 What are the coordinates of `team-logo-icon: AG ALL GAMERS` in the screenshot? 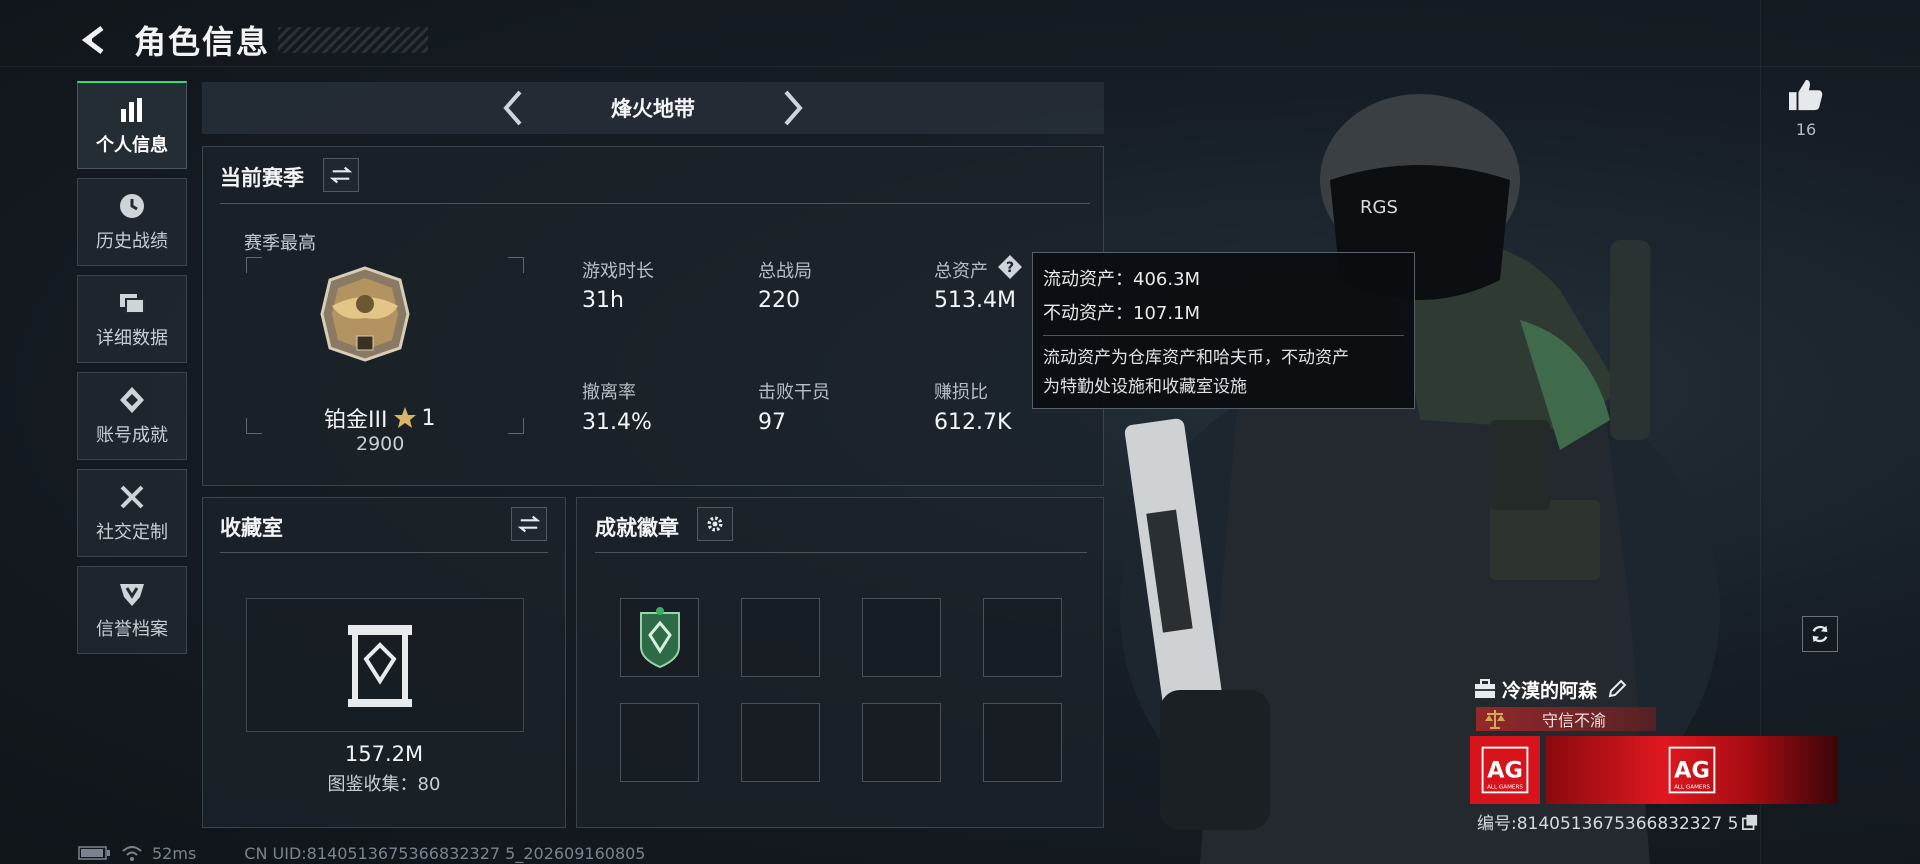 It's located at (1505, 770).